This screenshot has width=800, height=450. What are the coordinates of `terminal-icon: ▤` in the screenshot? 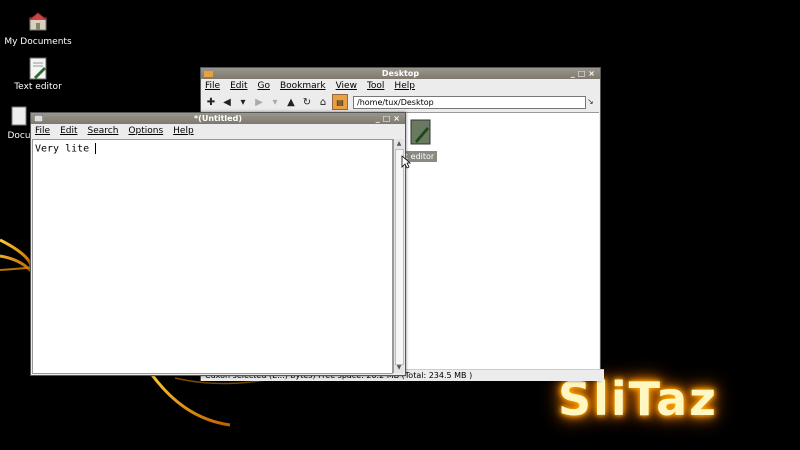 It's located at (340, 102).